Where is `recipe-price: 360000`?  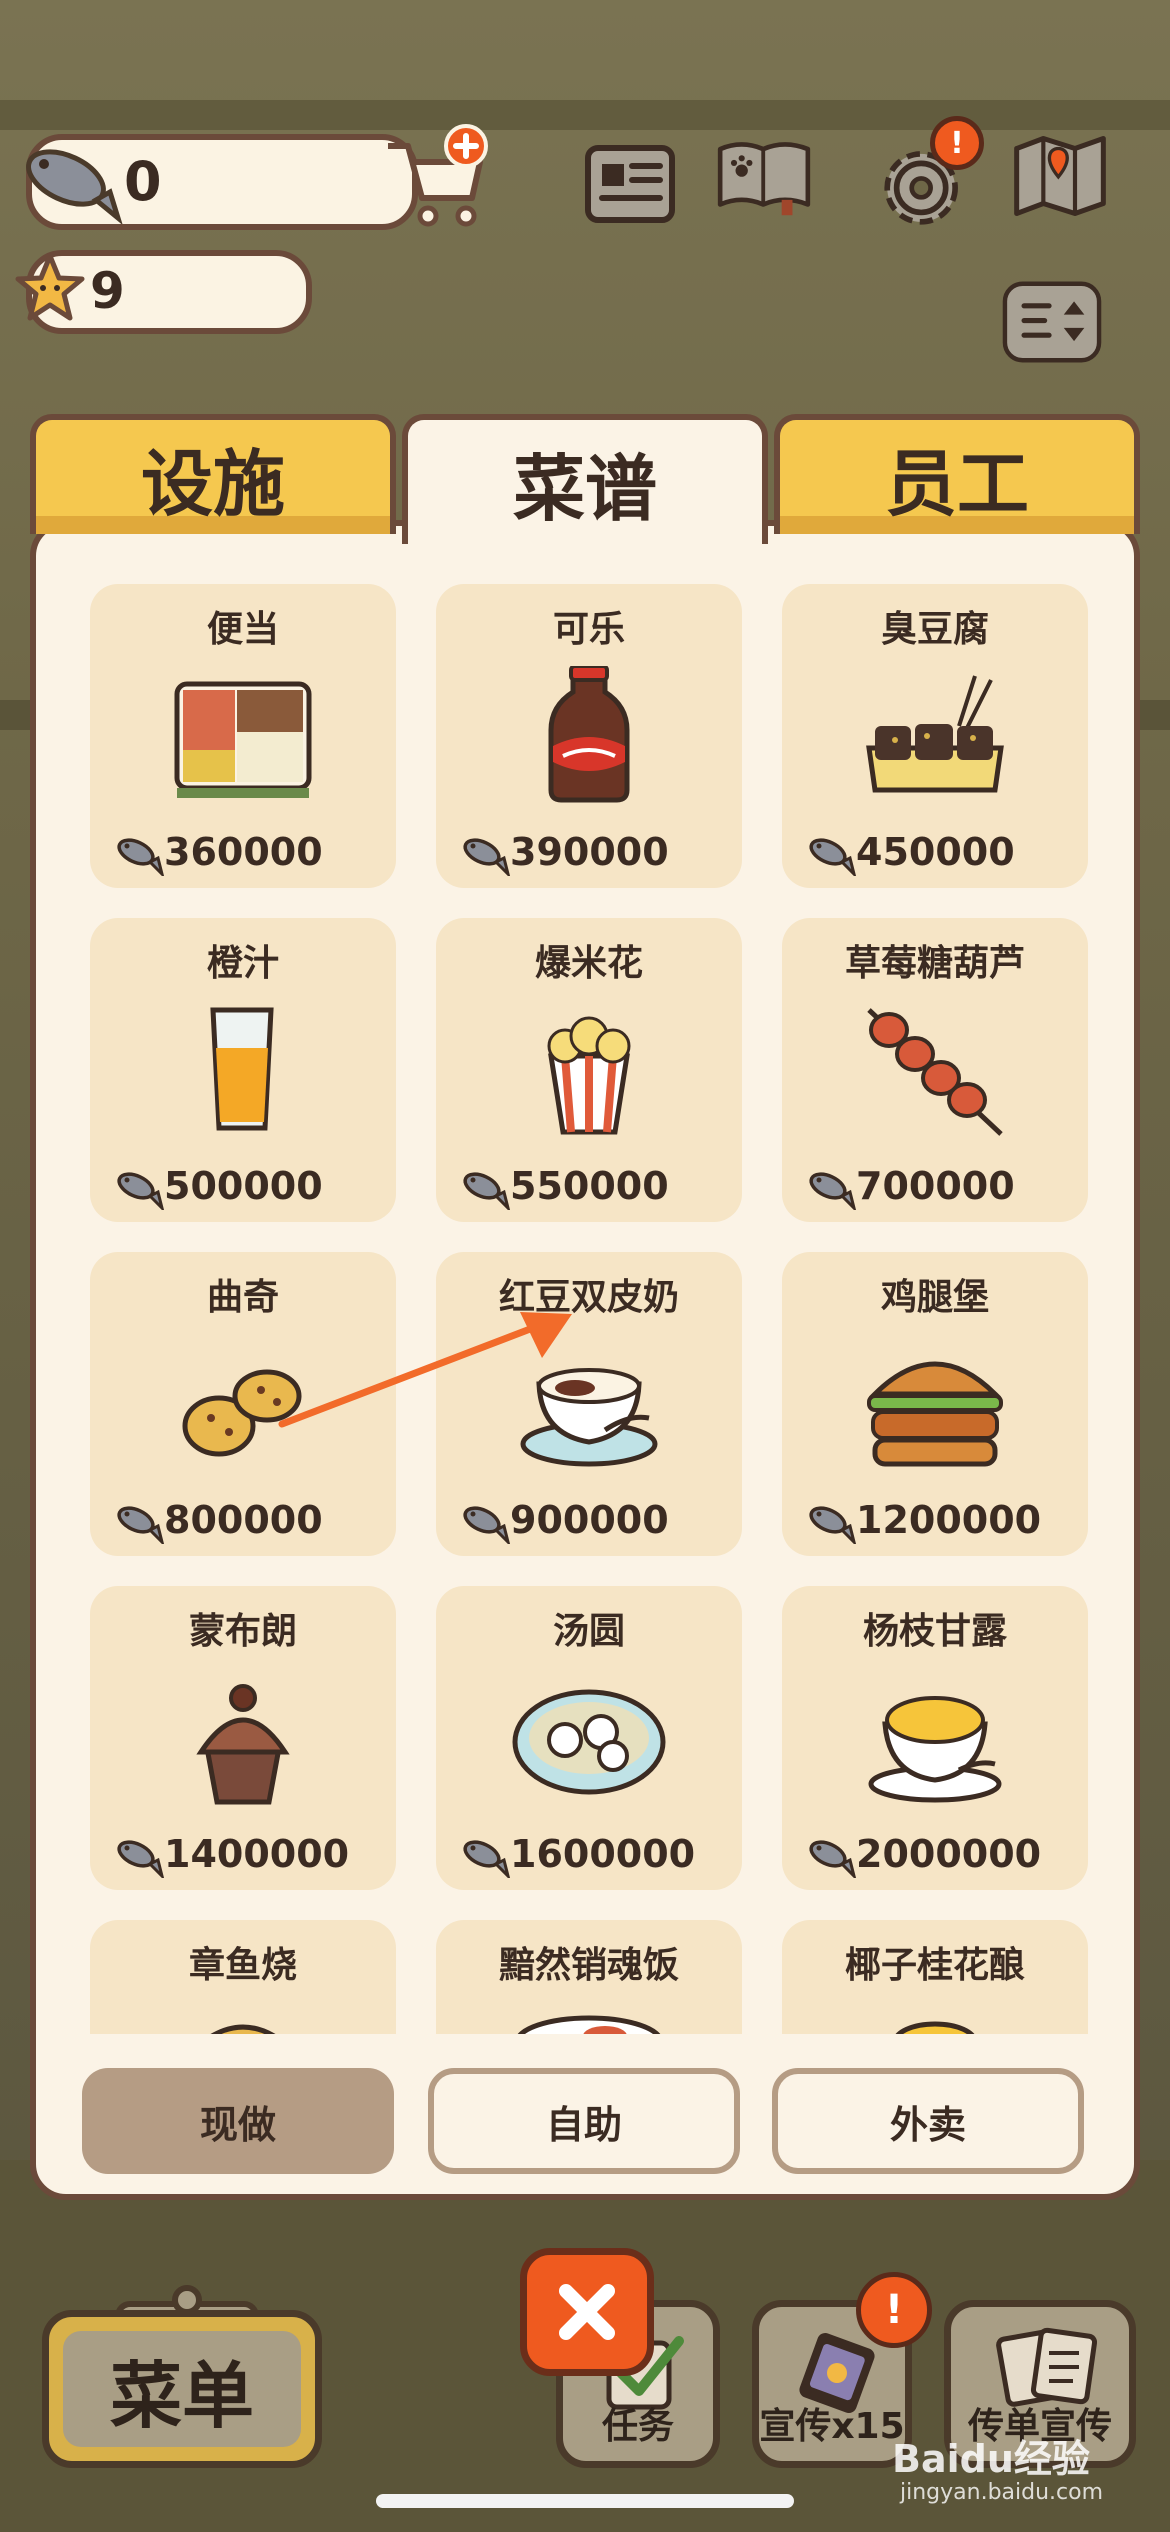 recipe-price: 360000 is located at coordinates (243, 852).